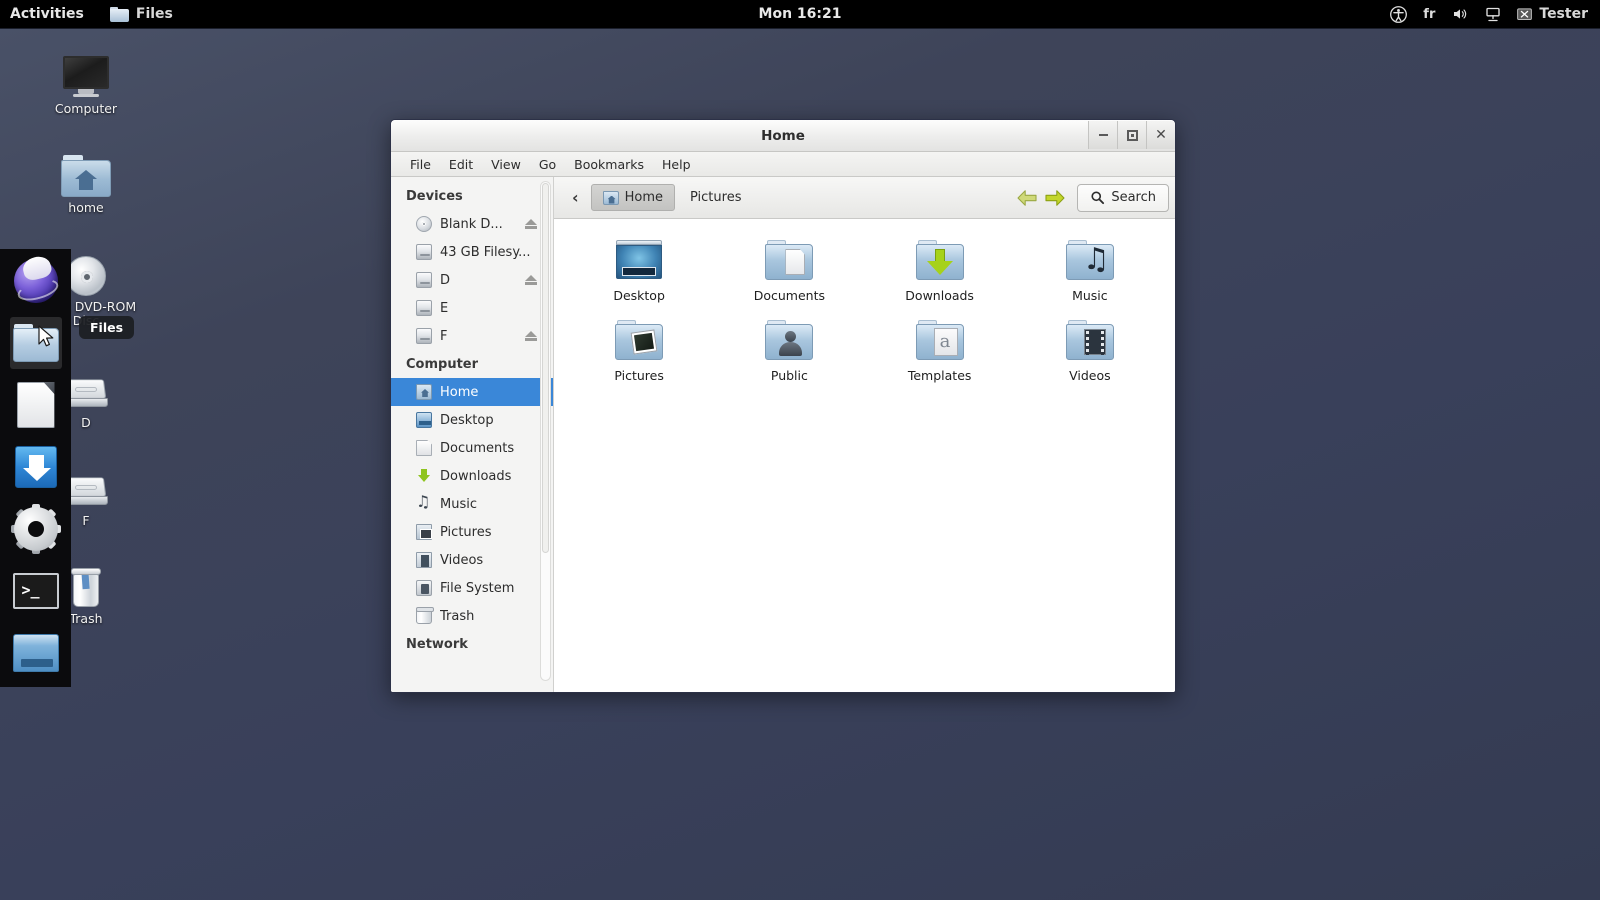 The width and height of the screenshot is (1600, 900). I want to click on search-button: Search, so click(1123, 197).